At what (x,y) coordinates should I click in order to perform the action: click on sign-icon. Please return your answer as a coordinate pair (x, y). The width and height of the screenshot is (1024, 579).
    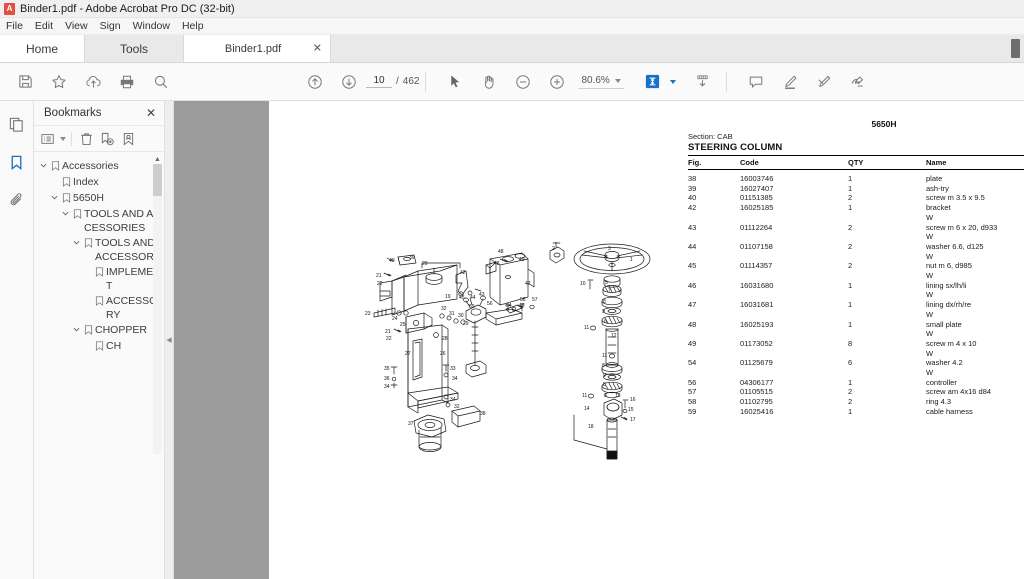
    Looking at the image, I should click on (858, 82).